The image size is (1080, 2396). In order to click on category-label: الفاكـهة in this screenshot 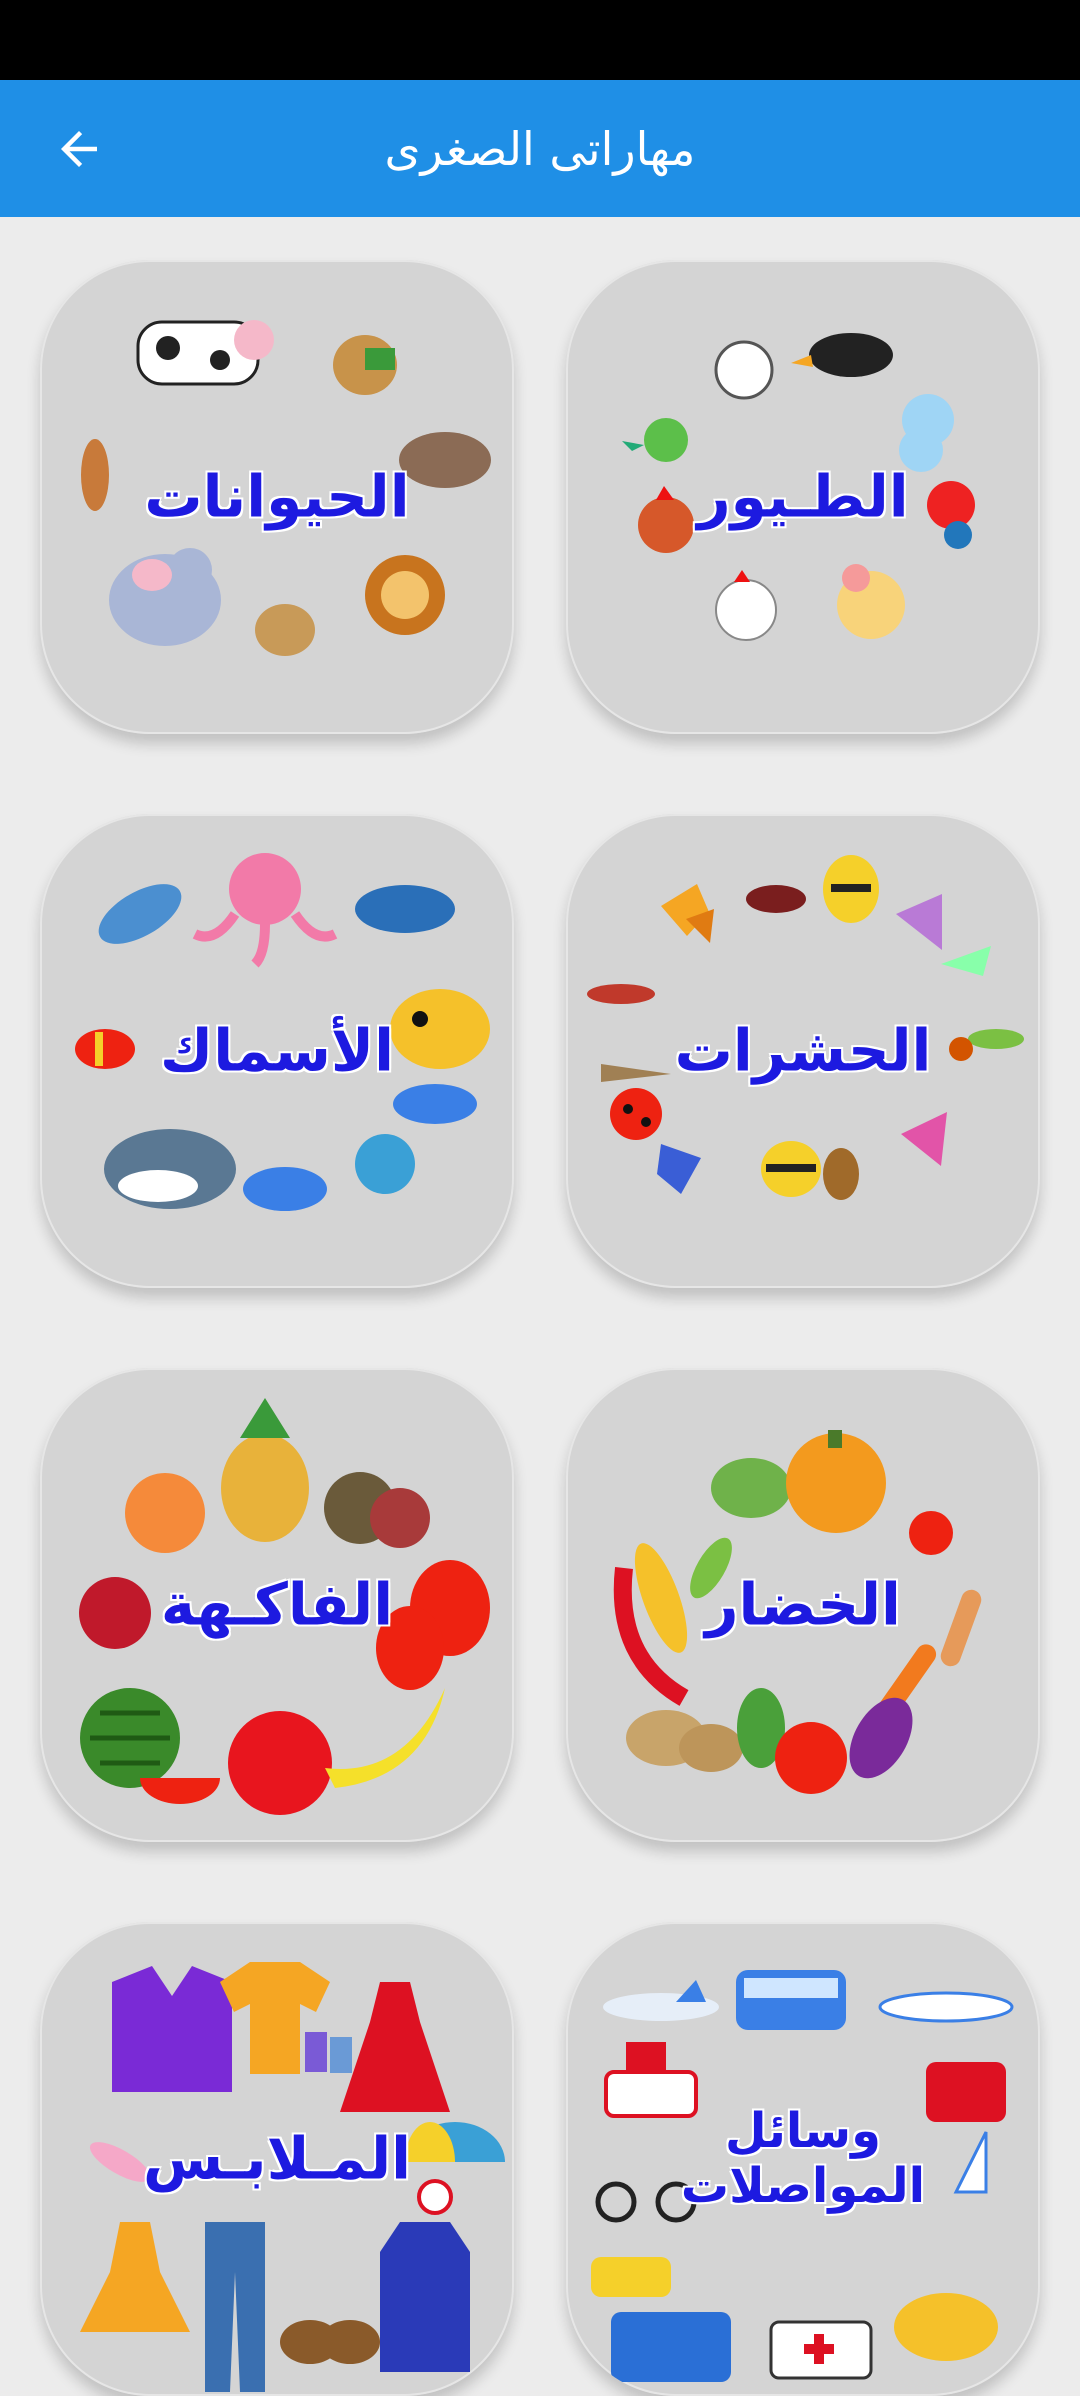, I will do `click(277, 1604)`.